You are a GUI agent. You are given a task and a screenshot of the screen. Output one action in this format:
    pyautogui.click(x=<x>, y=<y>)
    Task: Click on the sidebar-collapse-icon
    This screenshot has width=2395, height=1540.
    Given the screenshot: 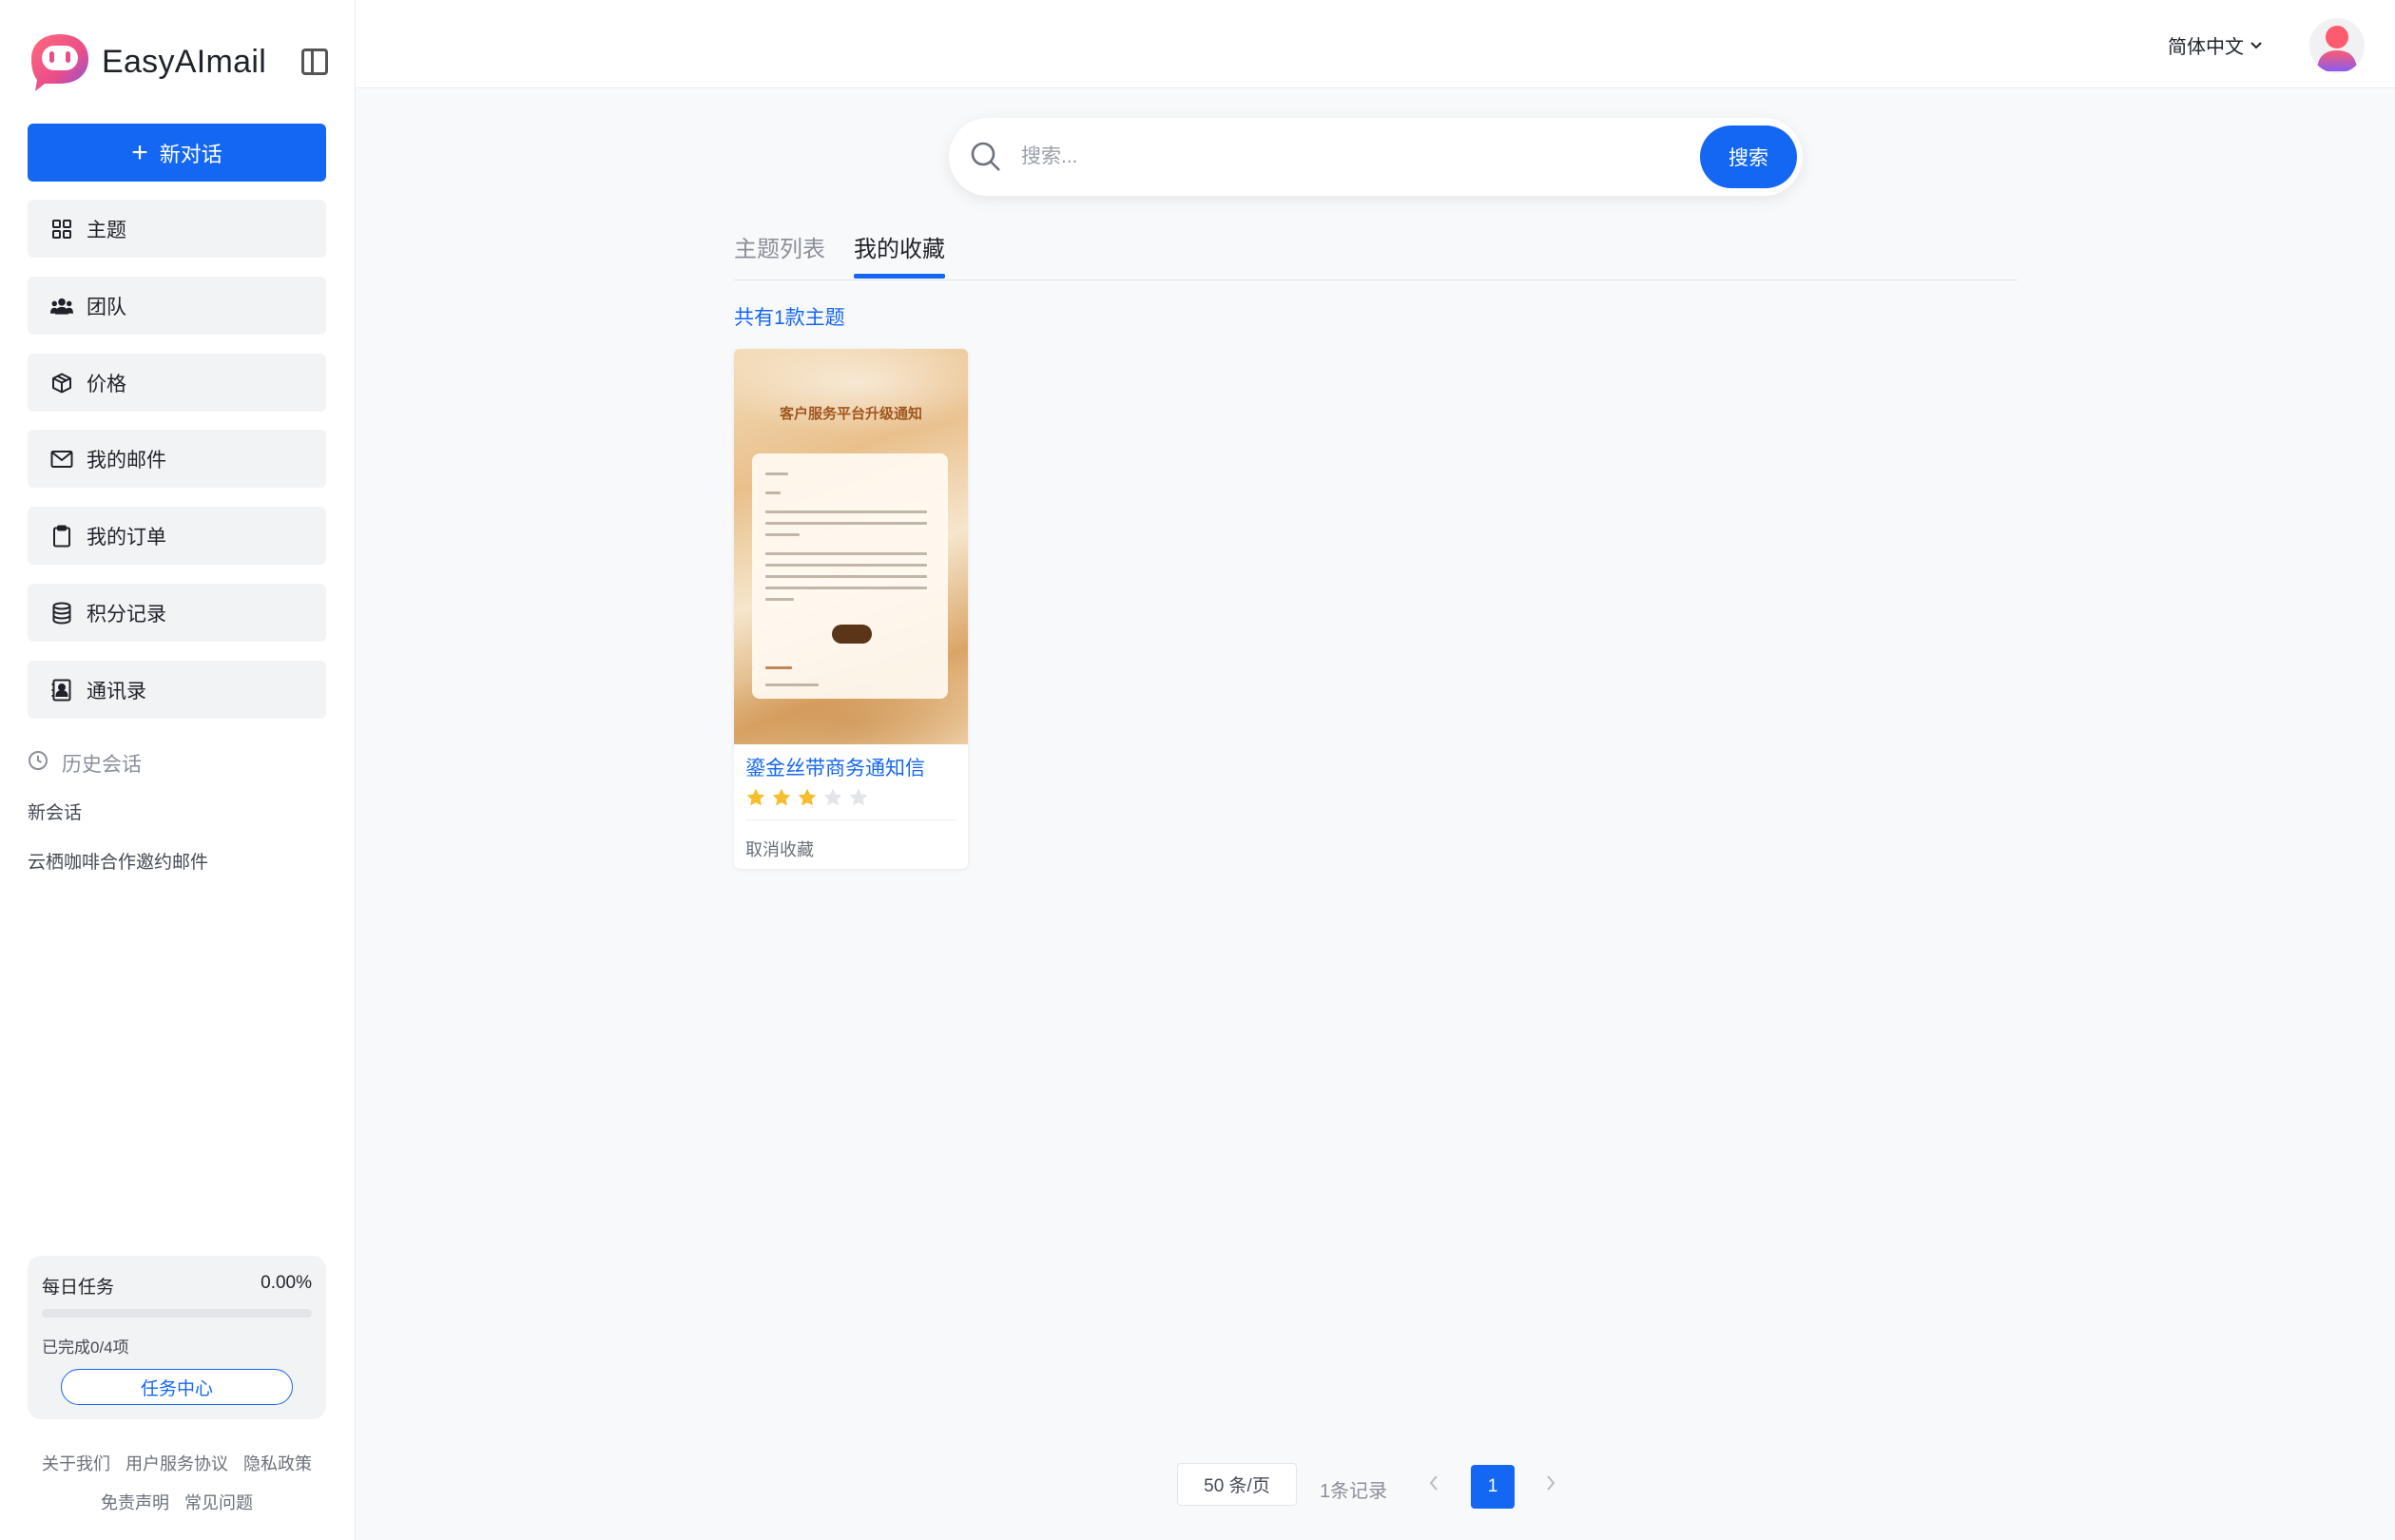 What is the action you would take?
    pyautogui.click(x=314, y=61)
    